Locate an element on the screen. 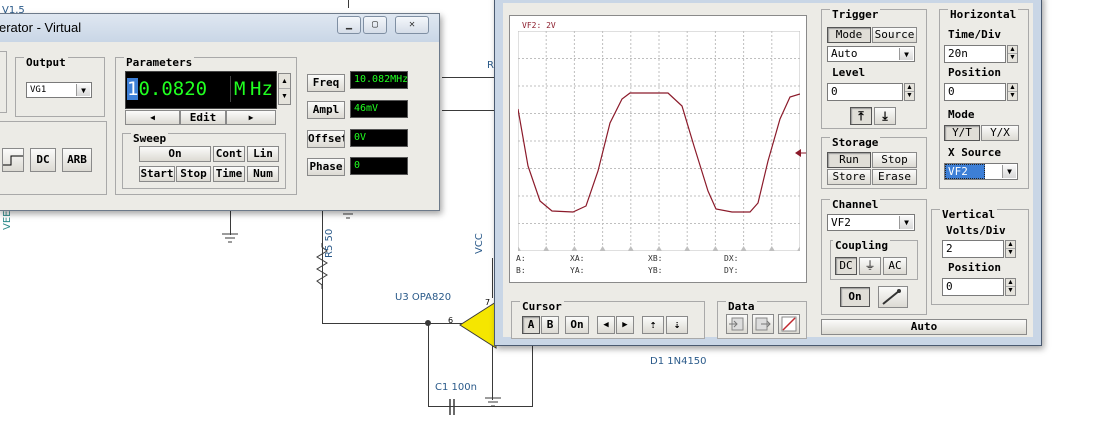 This screenshot has height=421, width=1100. fgen-titlebar: erator - Virtual ▁ ▢ ✕ is located at coordinates (219, 28).